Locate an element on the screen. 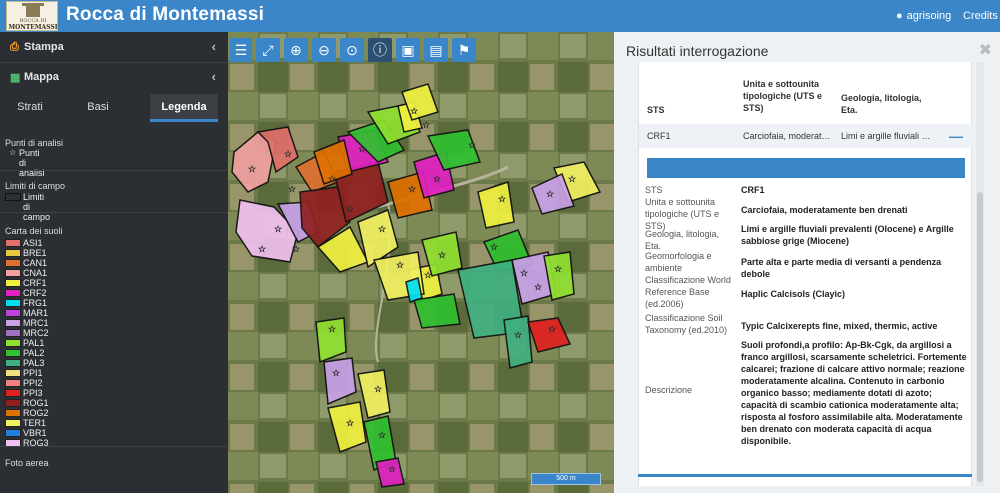  tab-strati: Strati is located at coordinates (30, 108).